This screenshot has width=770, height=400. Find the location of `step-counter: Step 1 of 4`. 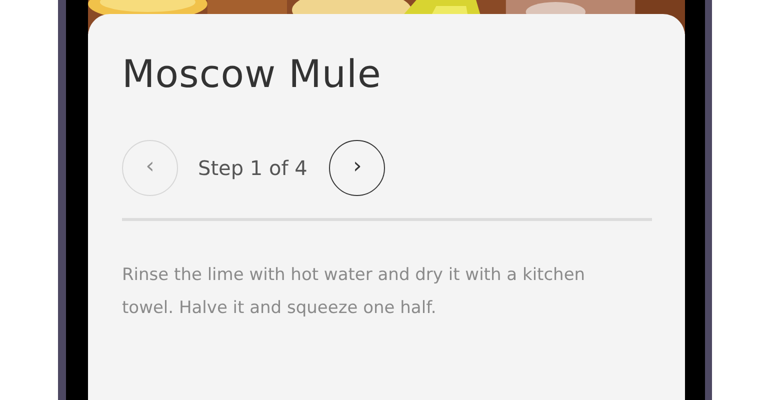

step-counter: Step 1 of 4 is located at coordinates (253, 168).